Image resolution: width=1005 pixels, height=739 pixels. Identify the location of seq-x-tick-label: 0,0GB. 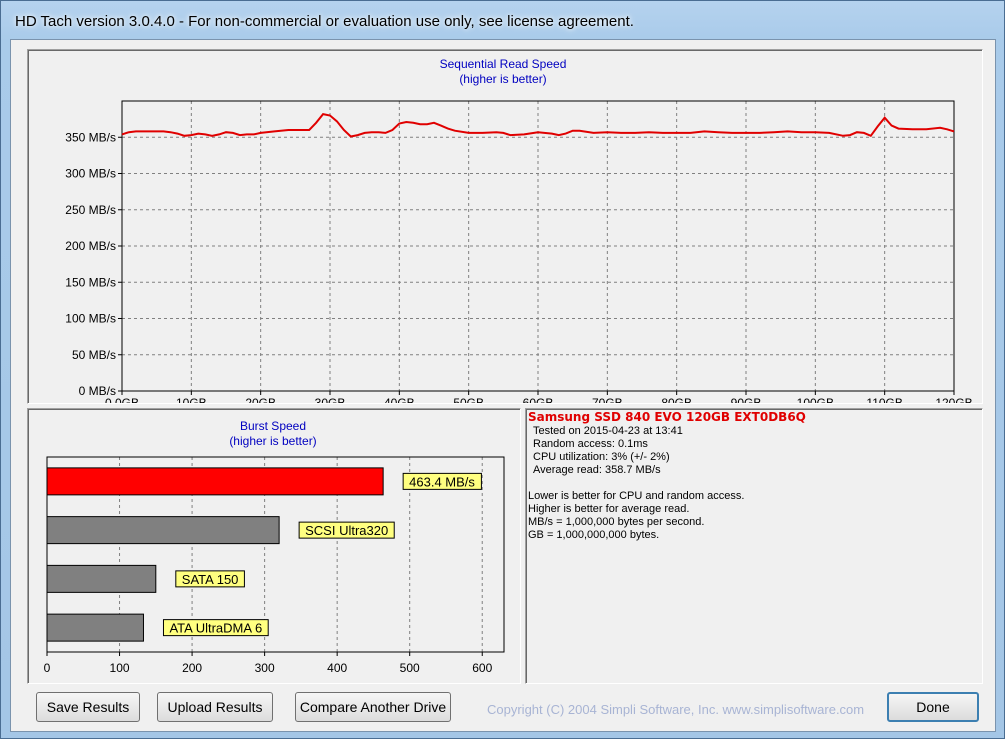
(122, 399).